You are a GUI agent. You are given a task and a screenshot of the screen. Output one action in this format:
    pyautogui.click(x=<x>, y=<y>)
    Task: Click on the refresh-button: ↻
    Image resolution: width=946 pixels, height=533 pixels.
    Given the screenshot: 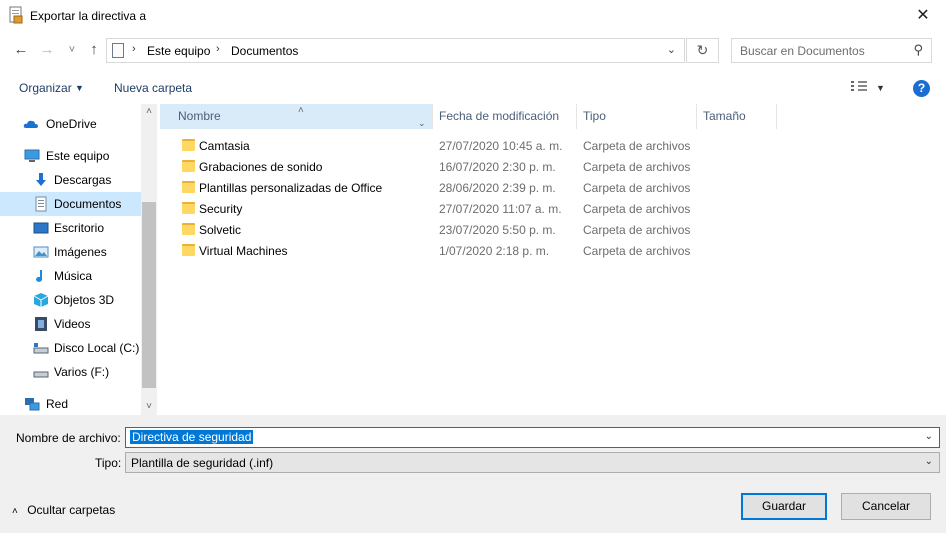 What is the action you would take?
    pyautogui.click(x=702, y=50)
    